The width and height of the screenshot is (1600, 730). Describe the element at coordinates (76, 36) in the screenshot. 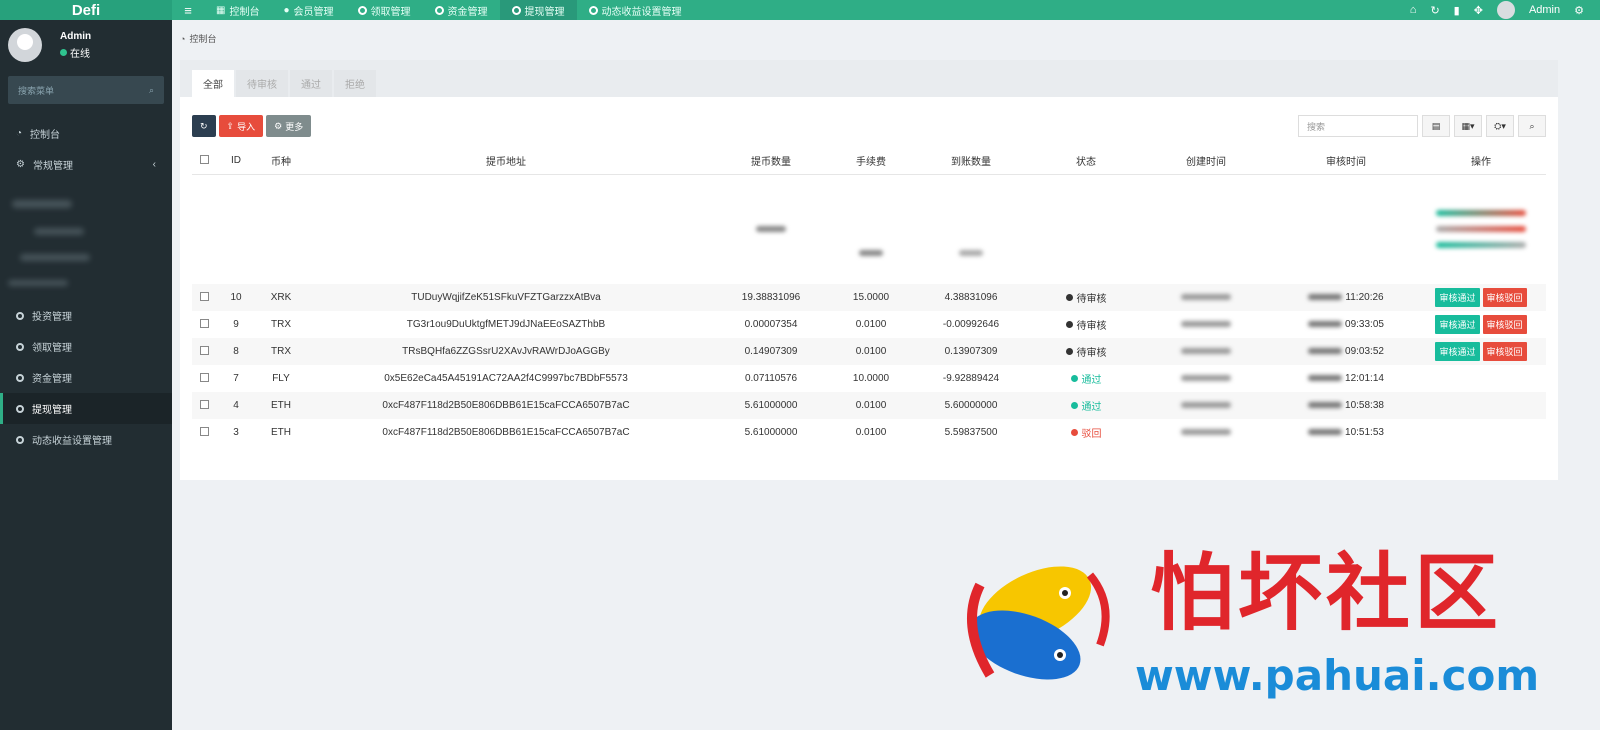

I see `sidebar-username: Admin` at that location.